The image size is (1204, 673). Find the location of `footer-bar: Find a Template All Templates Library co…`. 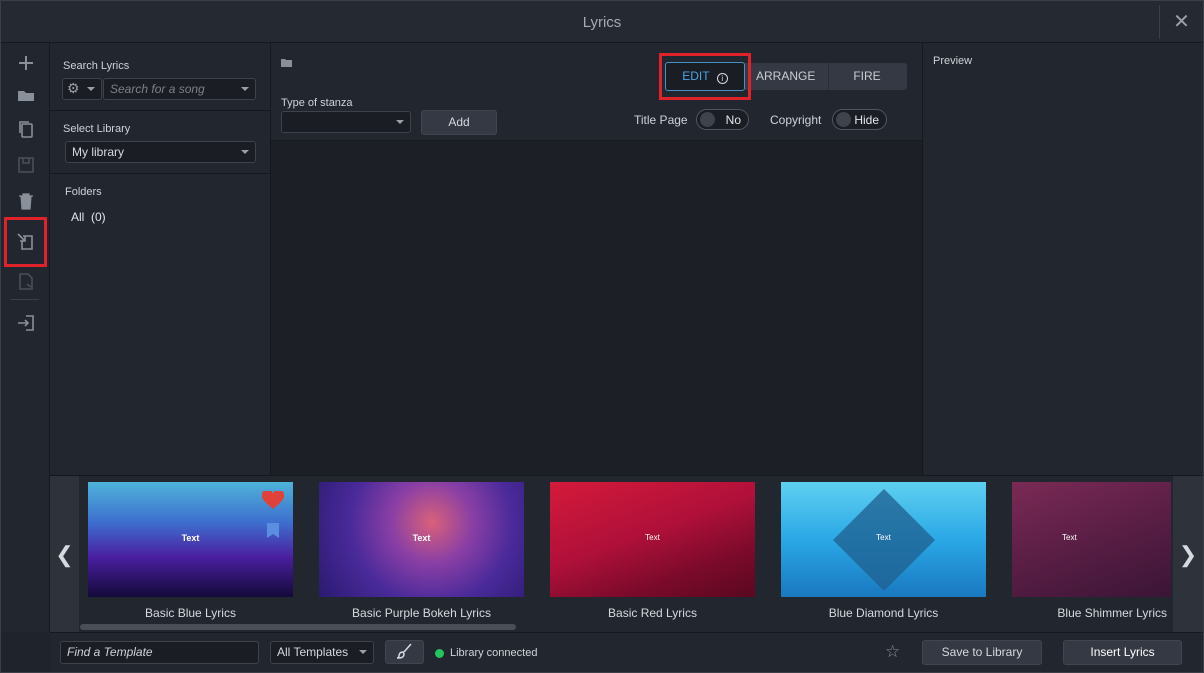

footer-bar: Find a Template All Templates Library co… is located at coordinates (626, 652).